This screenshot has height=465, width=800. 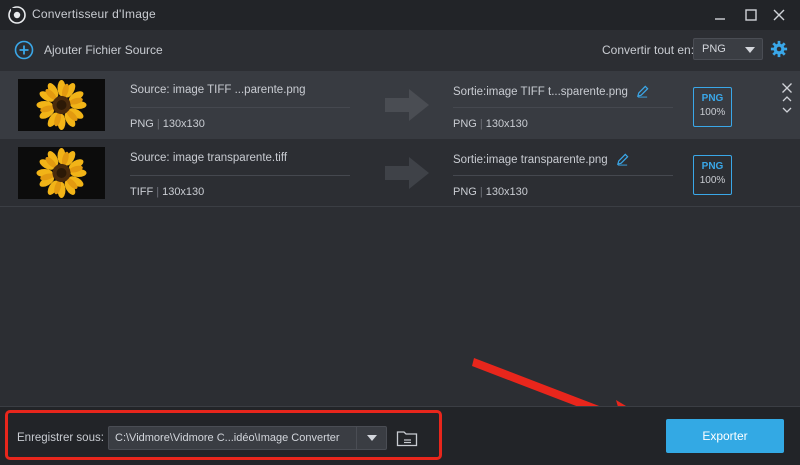 I want to click on source-format: TIFF, so click(x=142, y=192).